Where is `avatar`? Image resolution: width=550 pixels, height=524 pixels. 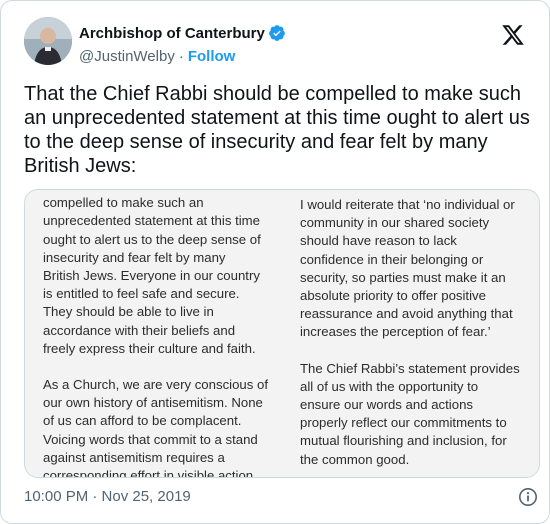
avatar is located at coordinates (48, 41).